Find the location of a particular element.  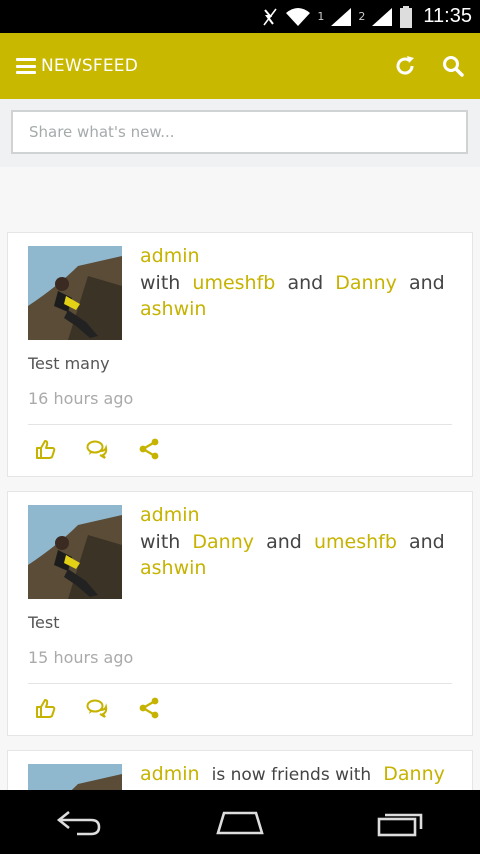

post-header: admin is now friends with Danny is located at coordinates (300, 775).